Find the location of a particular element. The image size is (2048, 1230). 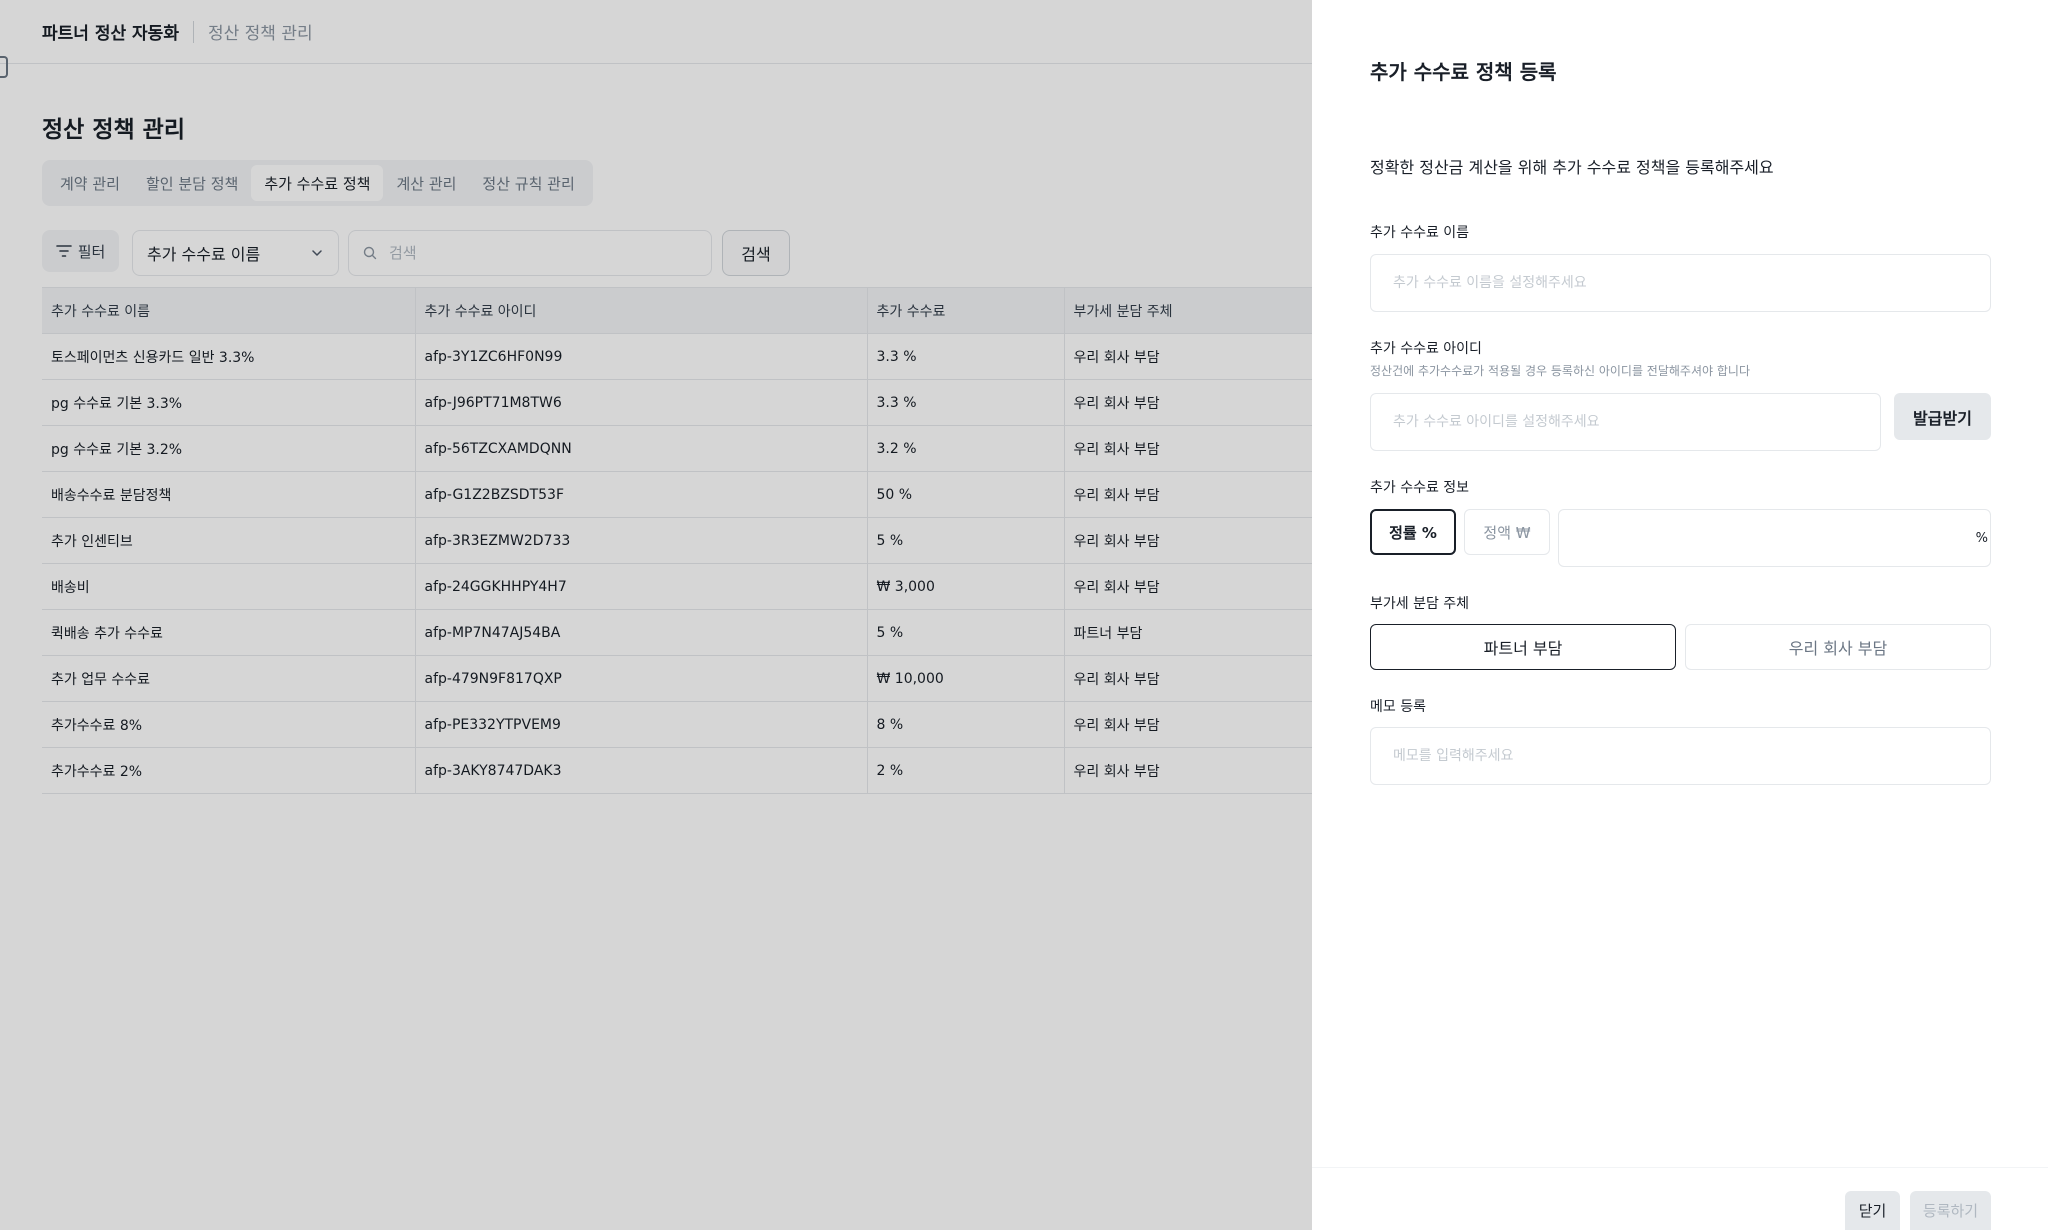

cell-vat-payer: 파트너 부담 is located at coordinates (1187, 632).